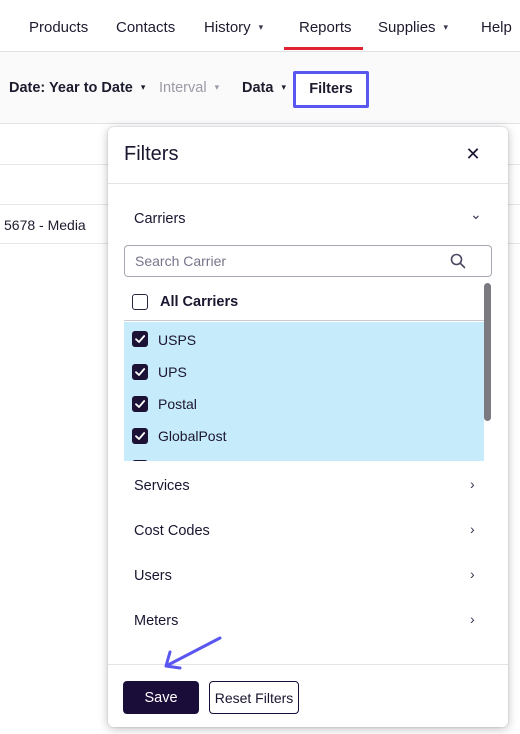  I want to click on report-toolbar: Date: Year to Date ▾ Interval ▾ Data ▾, so click(260, 88).